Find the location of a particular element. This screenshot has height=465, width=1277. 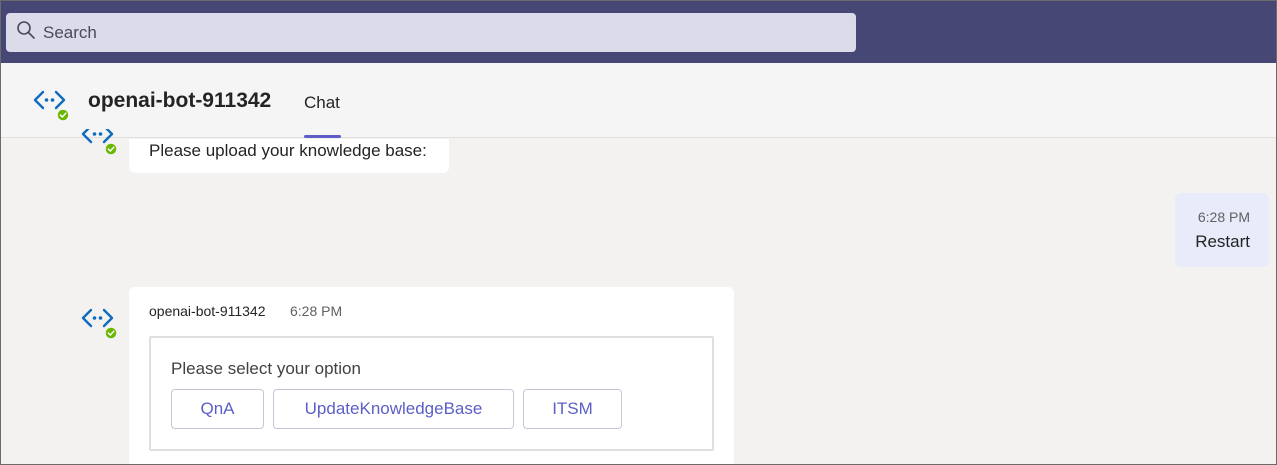

search-icon is located at coordinates (26, 32).